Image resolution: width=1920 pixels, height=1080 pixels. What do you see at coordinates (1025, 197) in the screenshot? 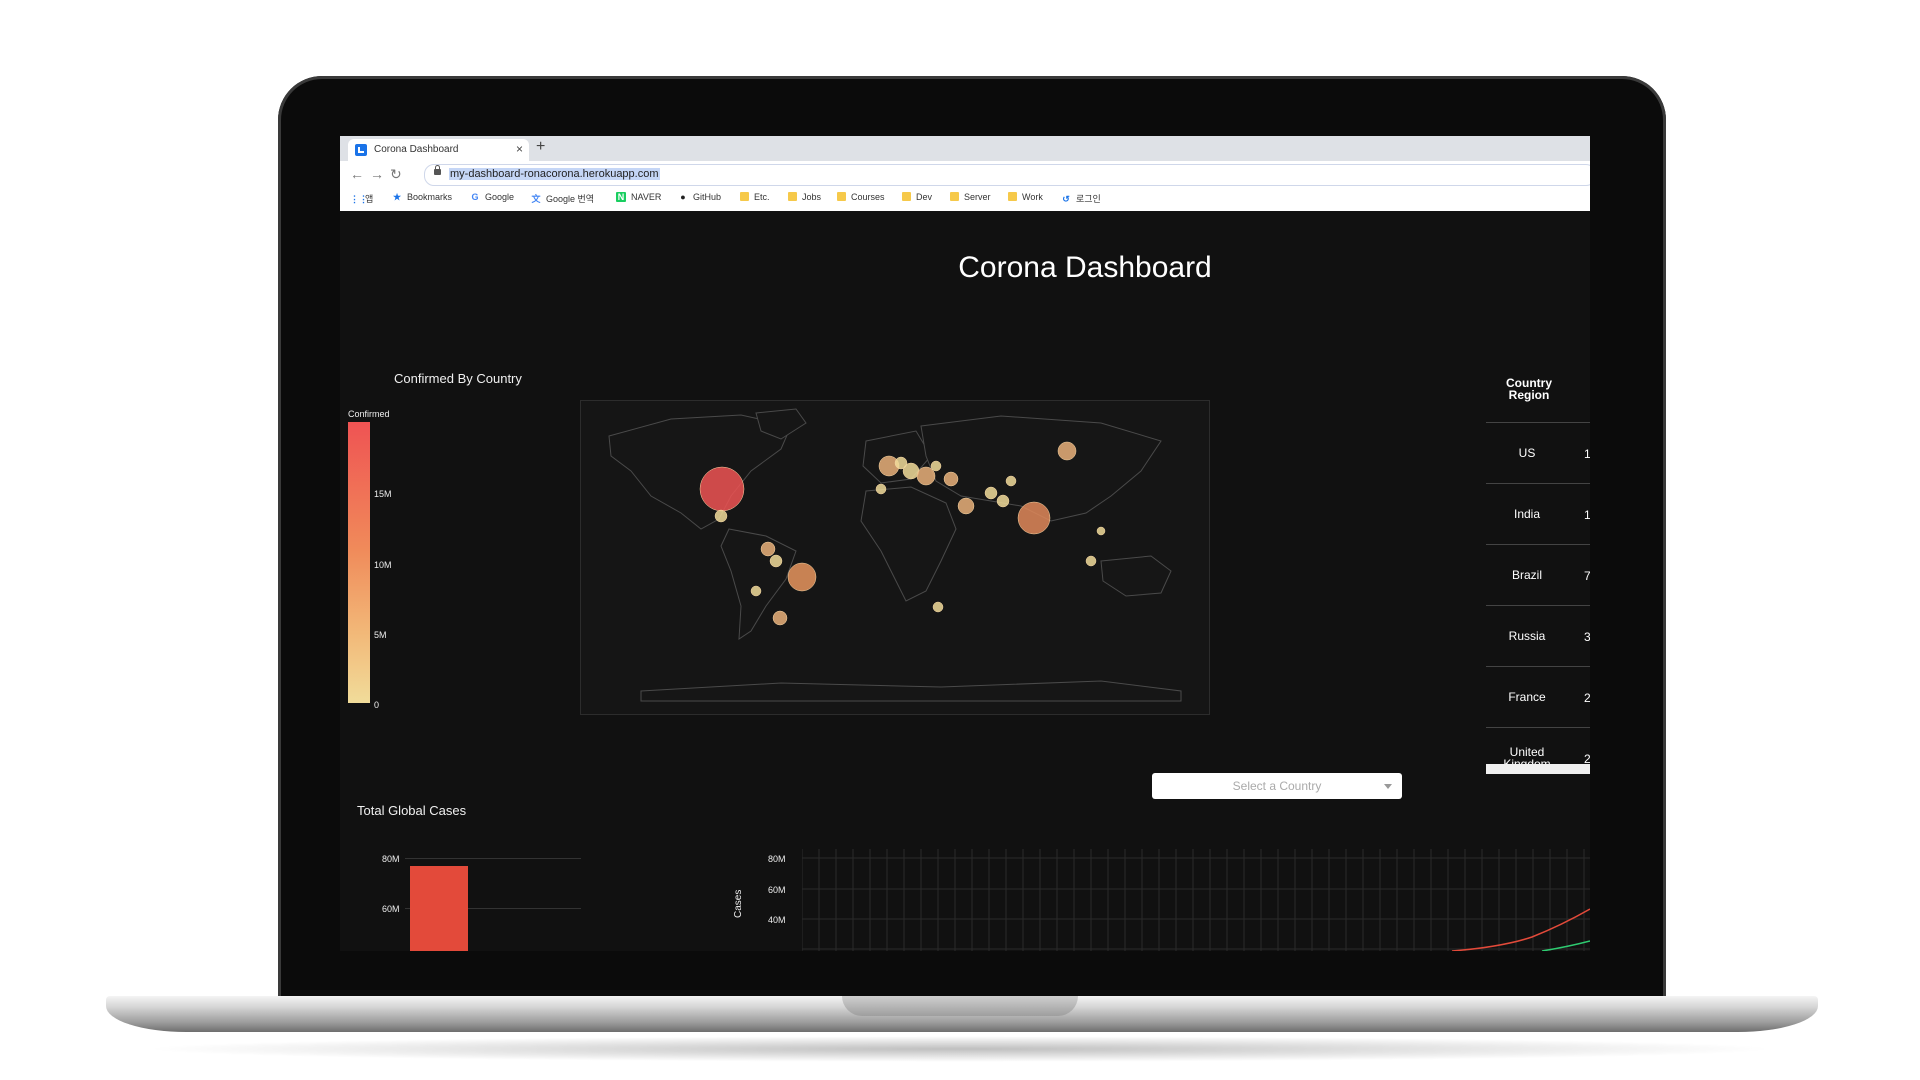
I see `bookmark-work: Work` at bounding box center [1025, 197].